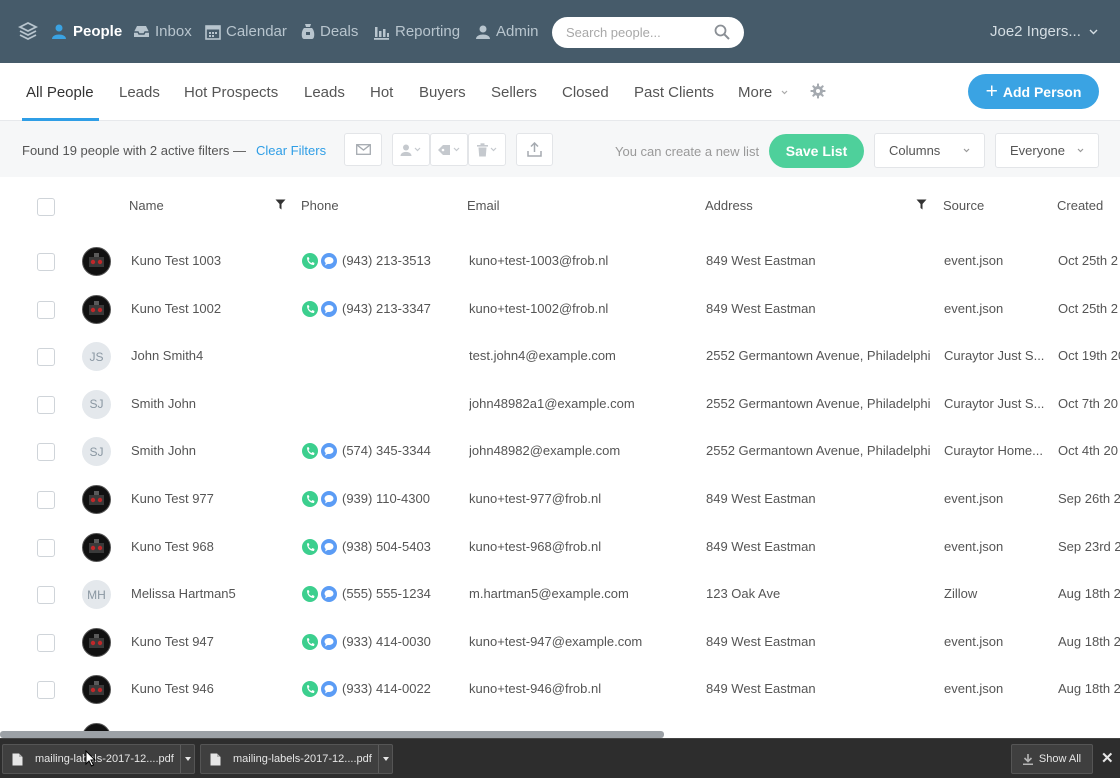 The image size is (1120, 778). Describe the element at coordinates (206, 355) in the screenshot. I see `person-name: John Smith4` at that location.